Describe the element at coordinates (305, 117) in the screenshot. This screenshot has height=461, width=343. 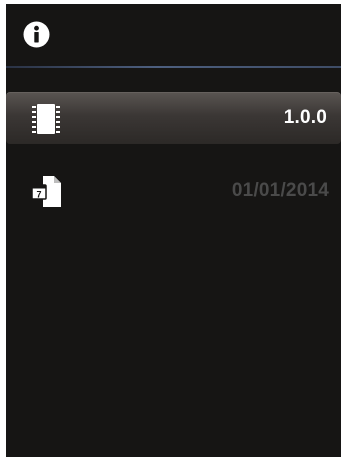
I see `firmware-version-value: 1.0.0` at that location.